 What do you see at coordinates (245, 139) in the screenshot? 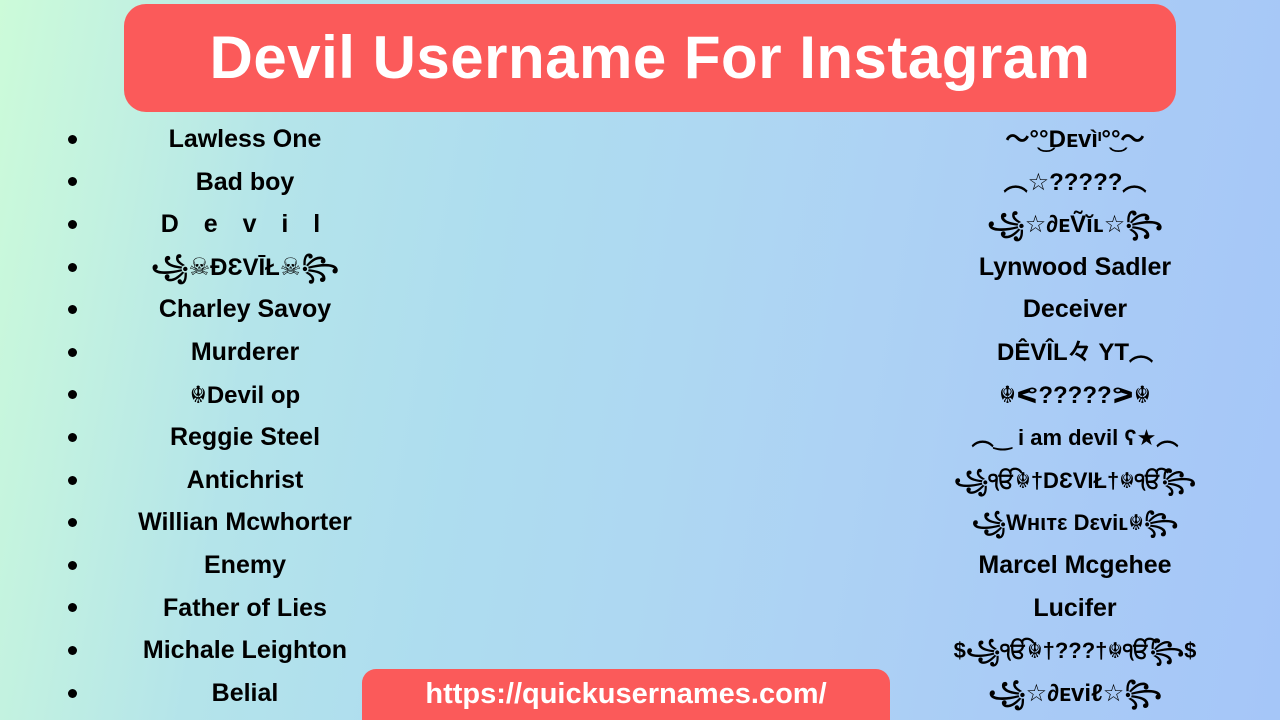
I see `username-text: Lawless One` at bounding box center [245, 139].